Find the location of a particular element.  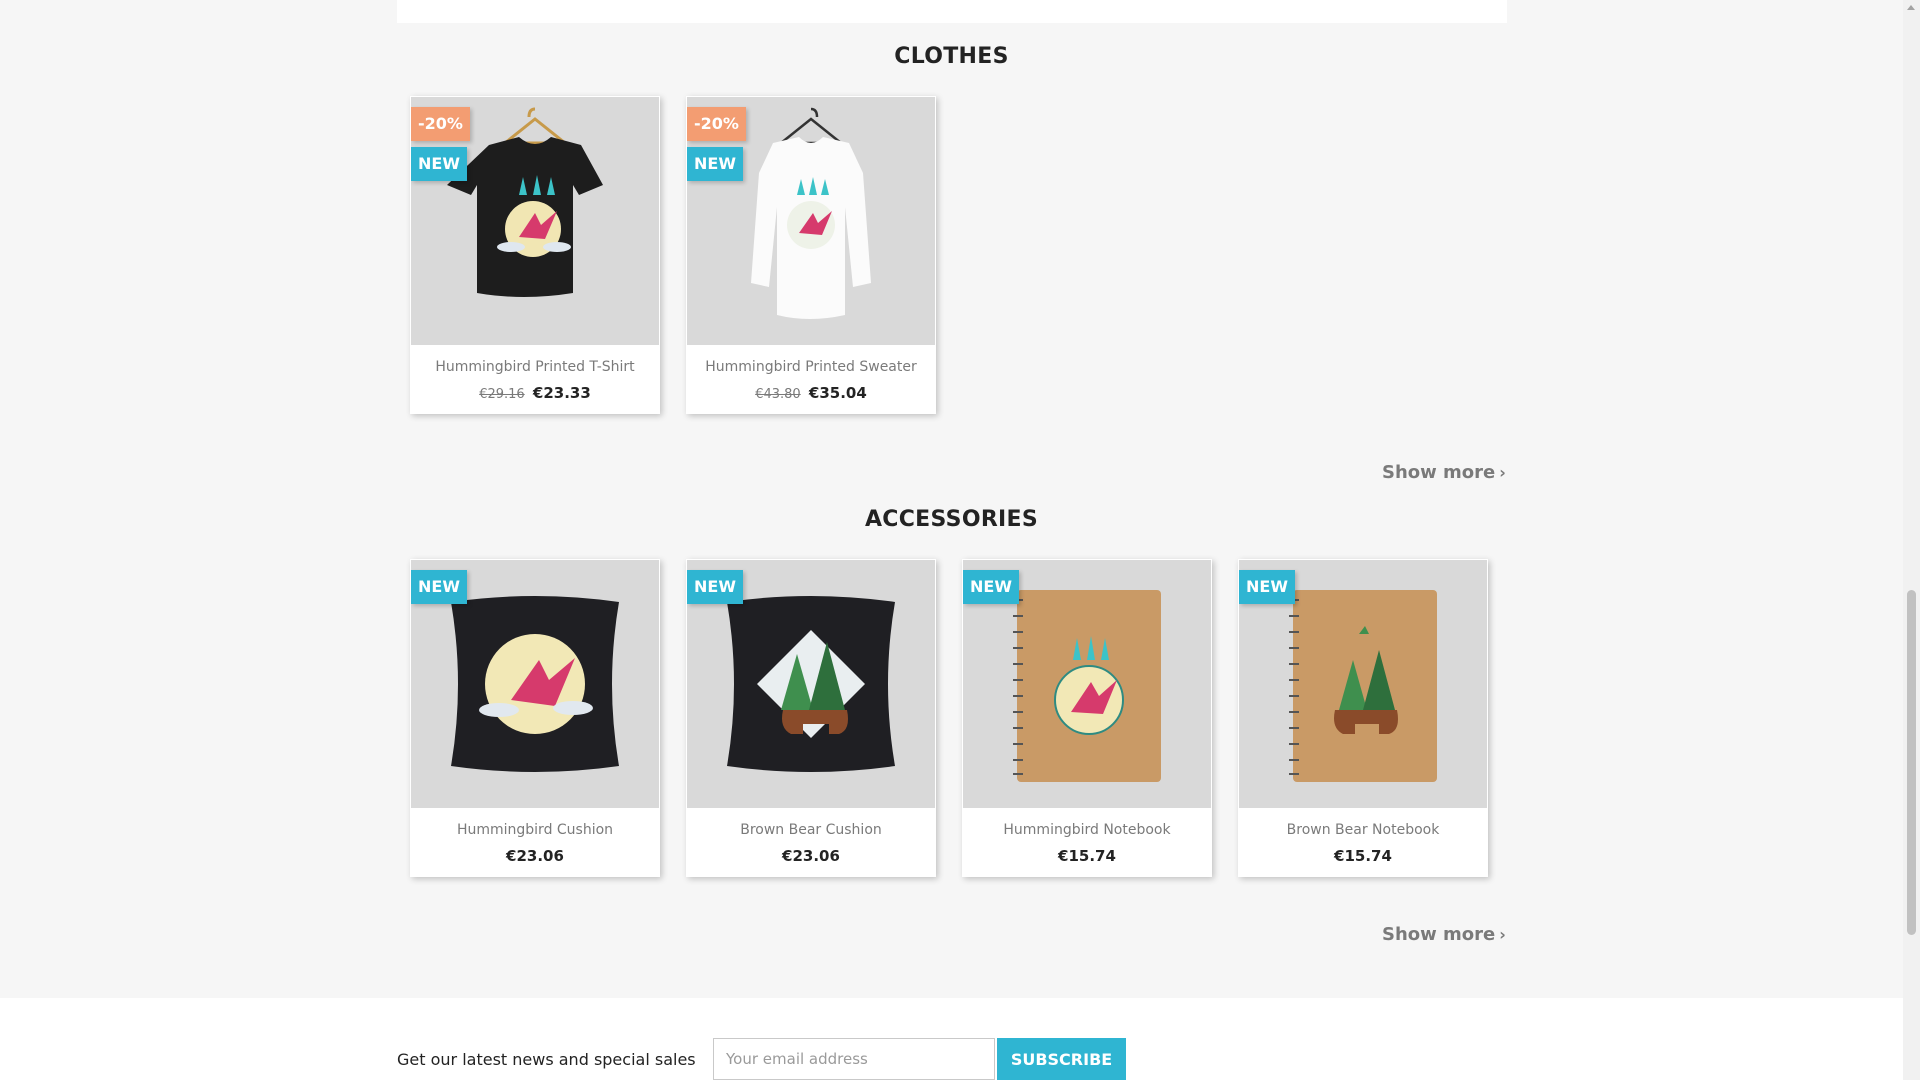

product-price-line: €29.16 €23.33 is located at coordinates (535, 393).